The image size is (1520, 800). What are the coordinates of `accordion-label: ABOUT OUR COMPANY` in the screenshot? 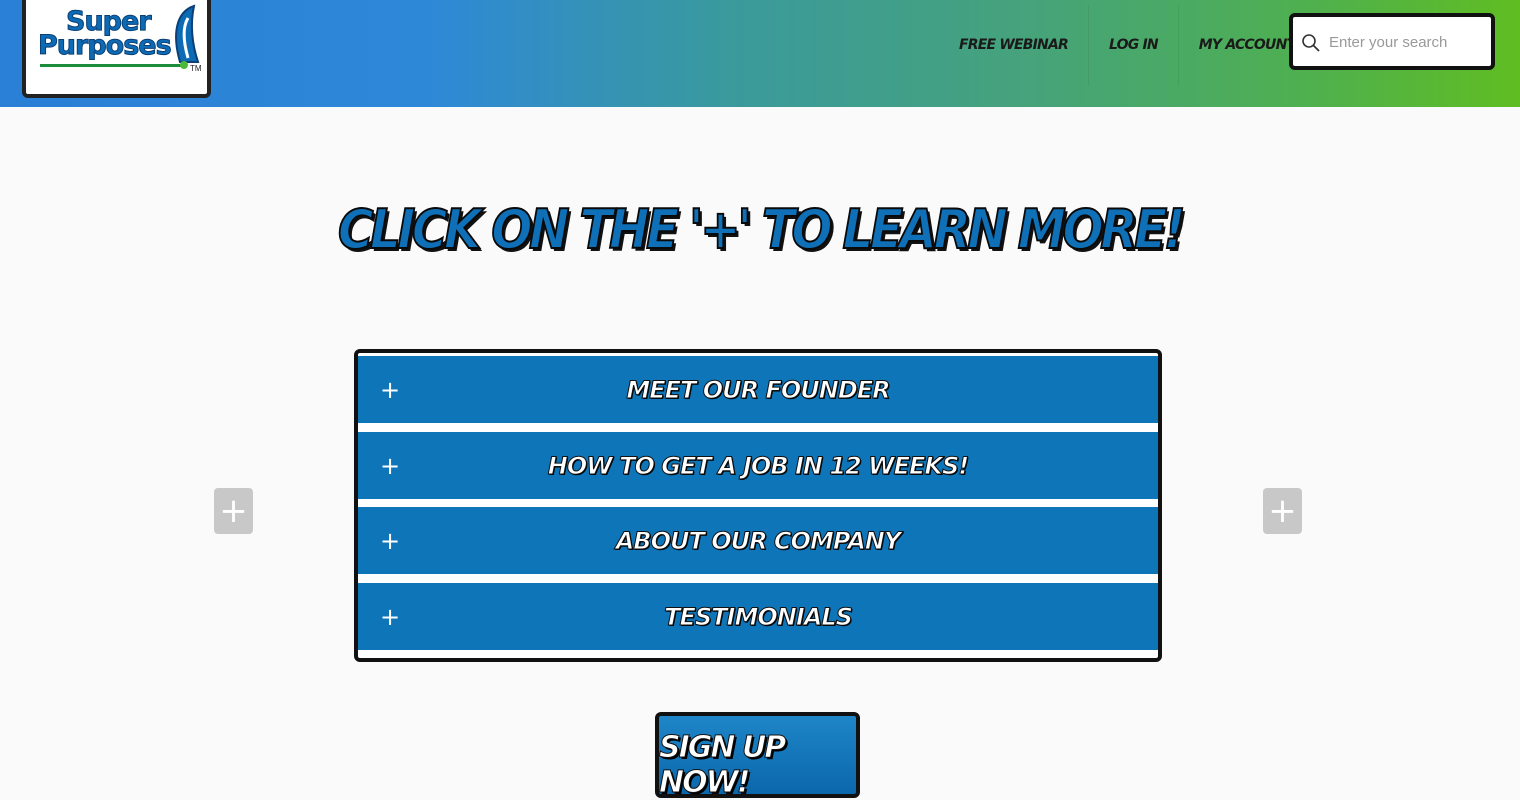 It's located at (758, 540).